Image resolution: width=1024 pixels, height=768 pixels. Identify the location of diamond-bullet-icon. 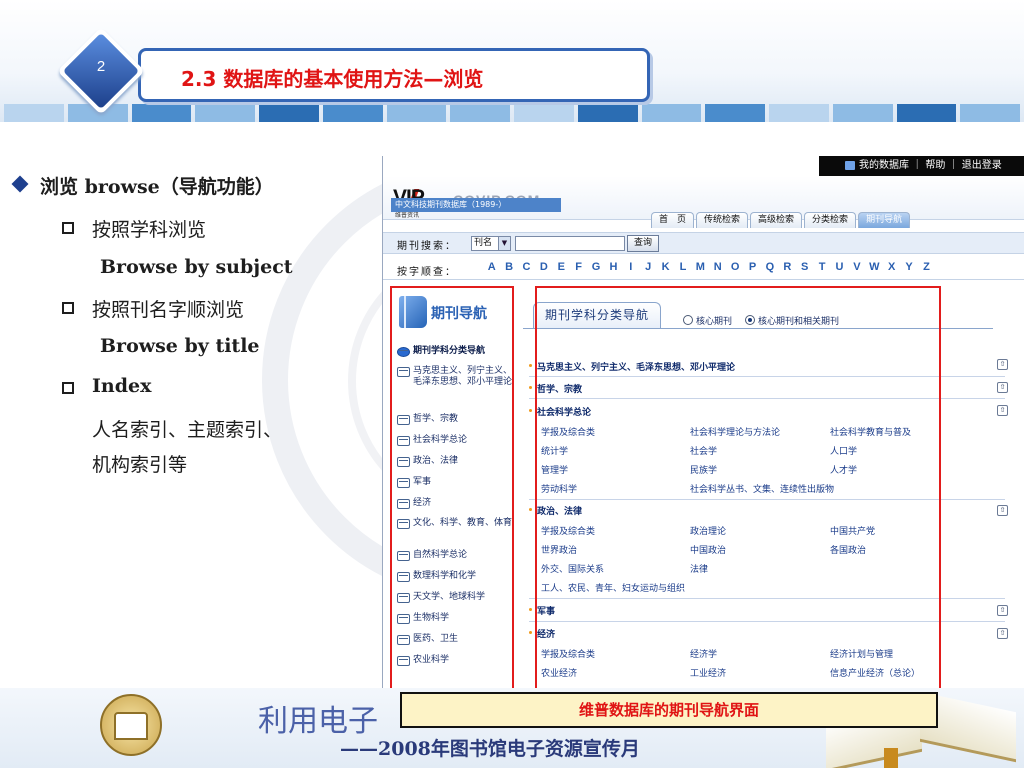
(20, 184).